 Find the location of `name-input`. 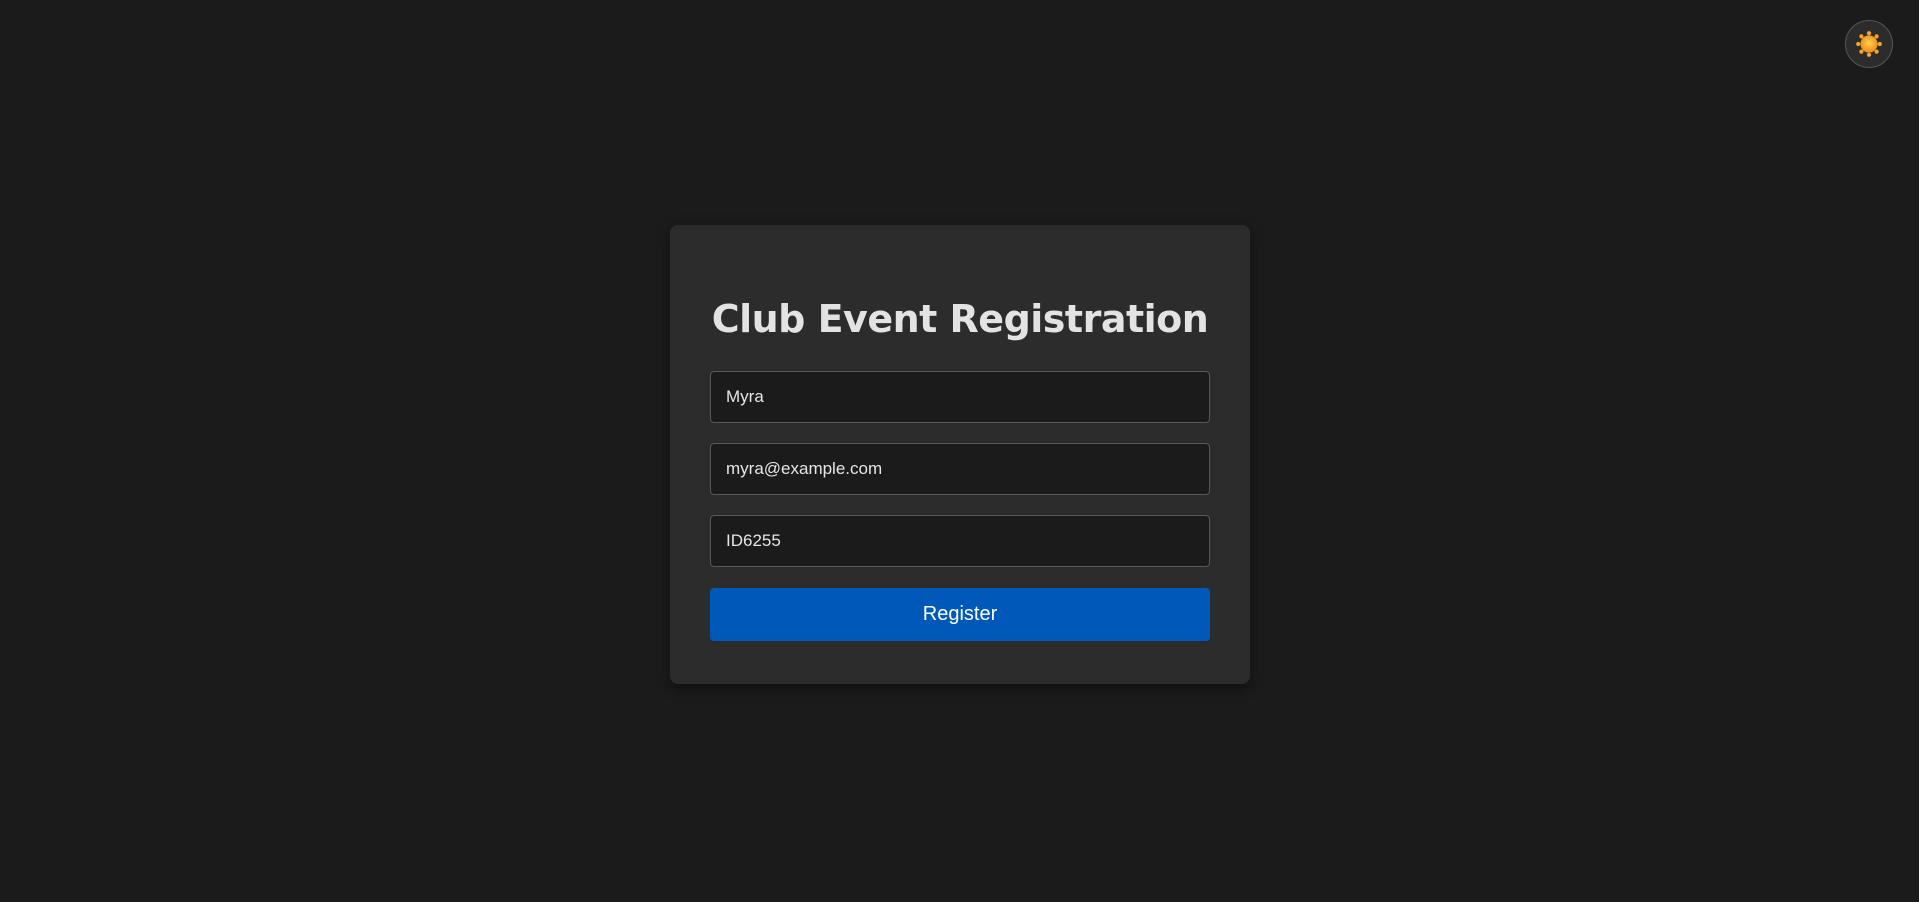

name-input is located at coordinates (960, 397).